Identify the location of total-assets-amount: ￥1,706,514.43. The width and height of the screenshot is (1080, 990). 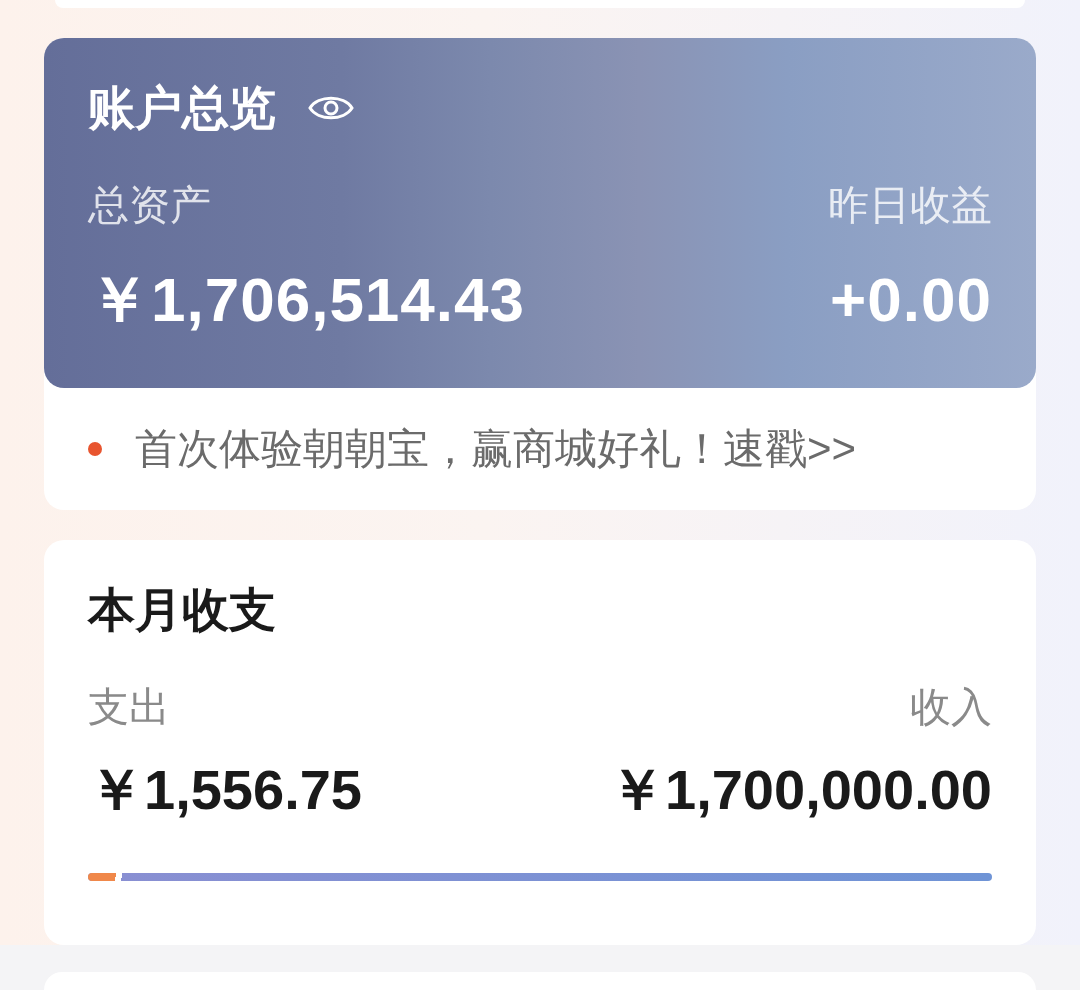
(306, 300).